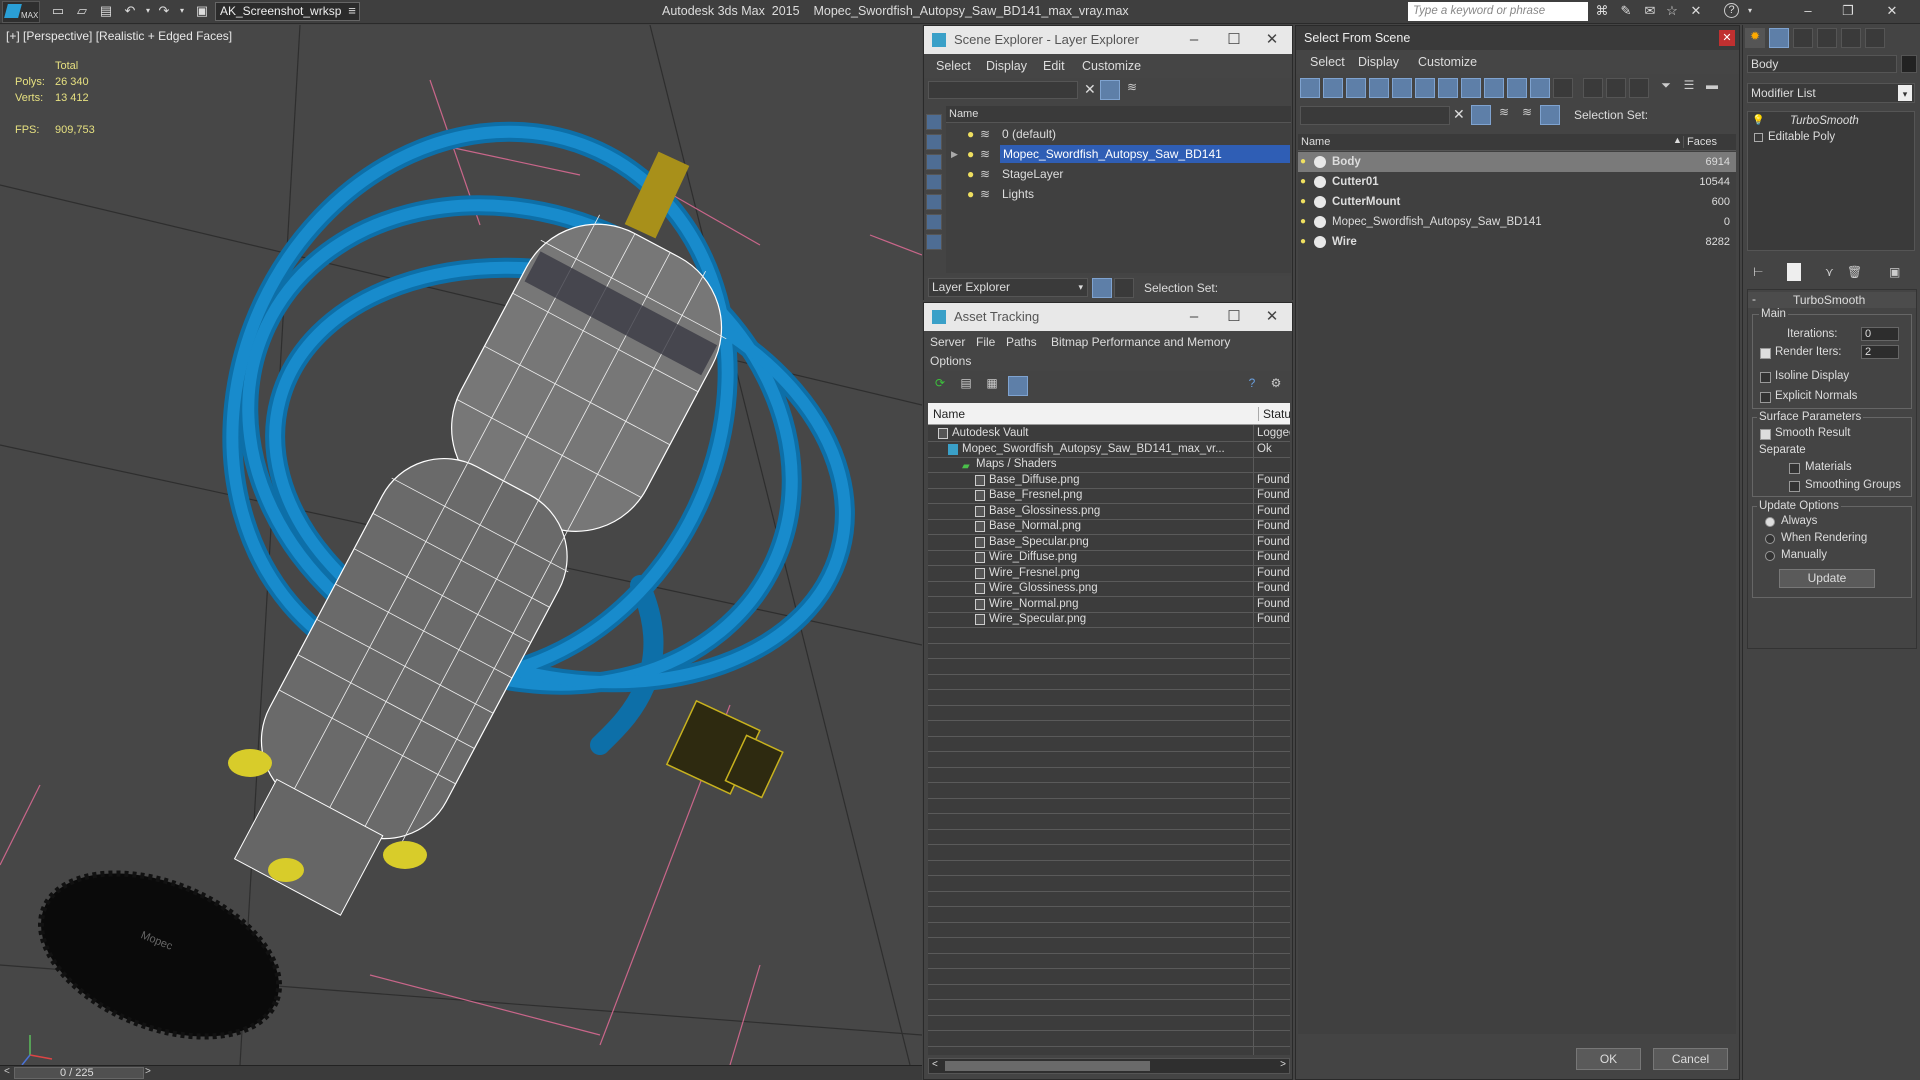 The width and height of the screenshot is (1920, 1080). What do you see at coordinates (1327, 62) in the screenshot?
I see `sfs-menu-select: Select` at bounding box center [1327, 62].